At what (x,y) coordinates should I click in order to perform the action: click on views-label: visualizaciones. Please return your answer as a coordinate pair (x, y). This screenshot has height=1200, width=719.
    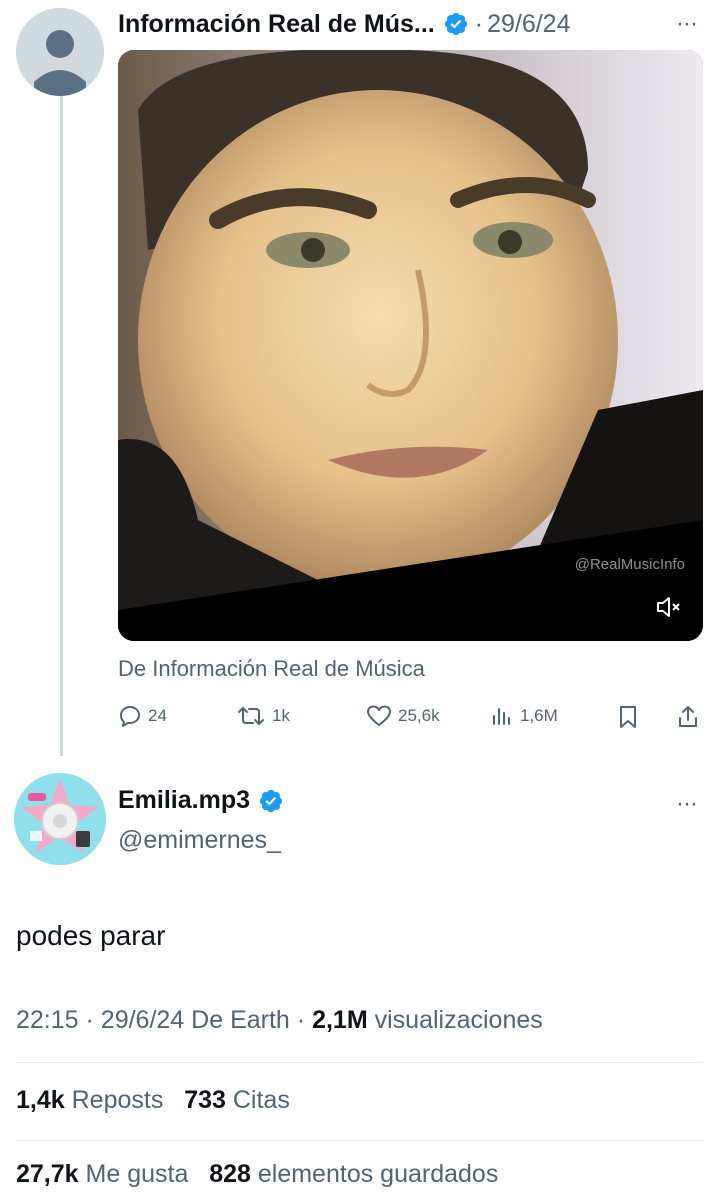
    Looking at the image, I should click on (458, 1020).